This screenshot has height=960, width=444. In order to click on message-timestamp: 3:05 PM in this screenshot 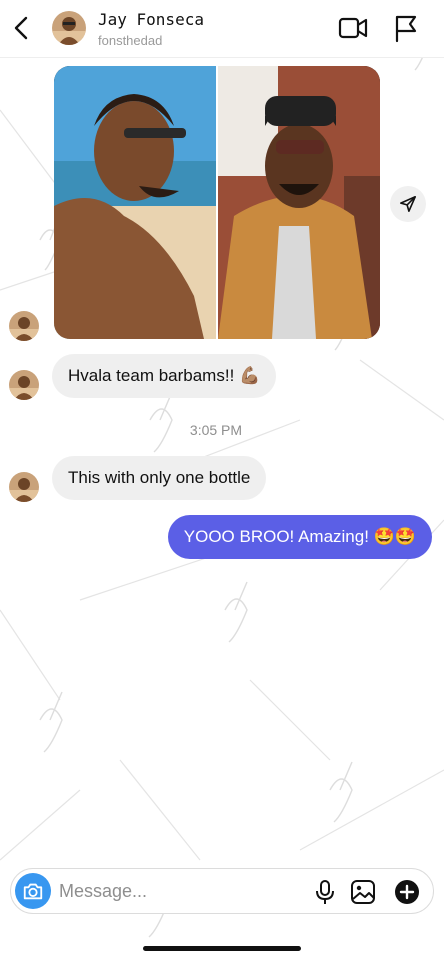, I will do `click(216, 430)`.